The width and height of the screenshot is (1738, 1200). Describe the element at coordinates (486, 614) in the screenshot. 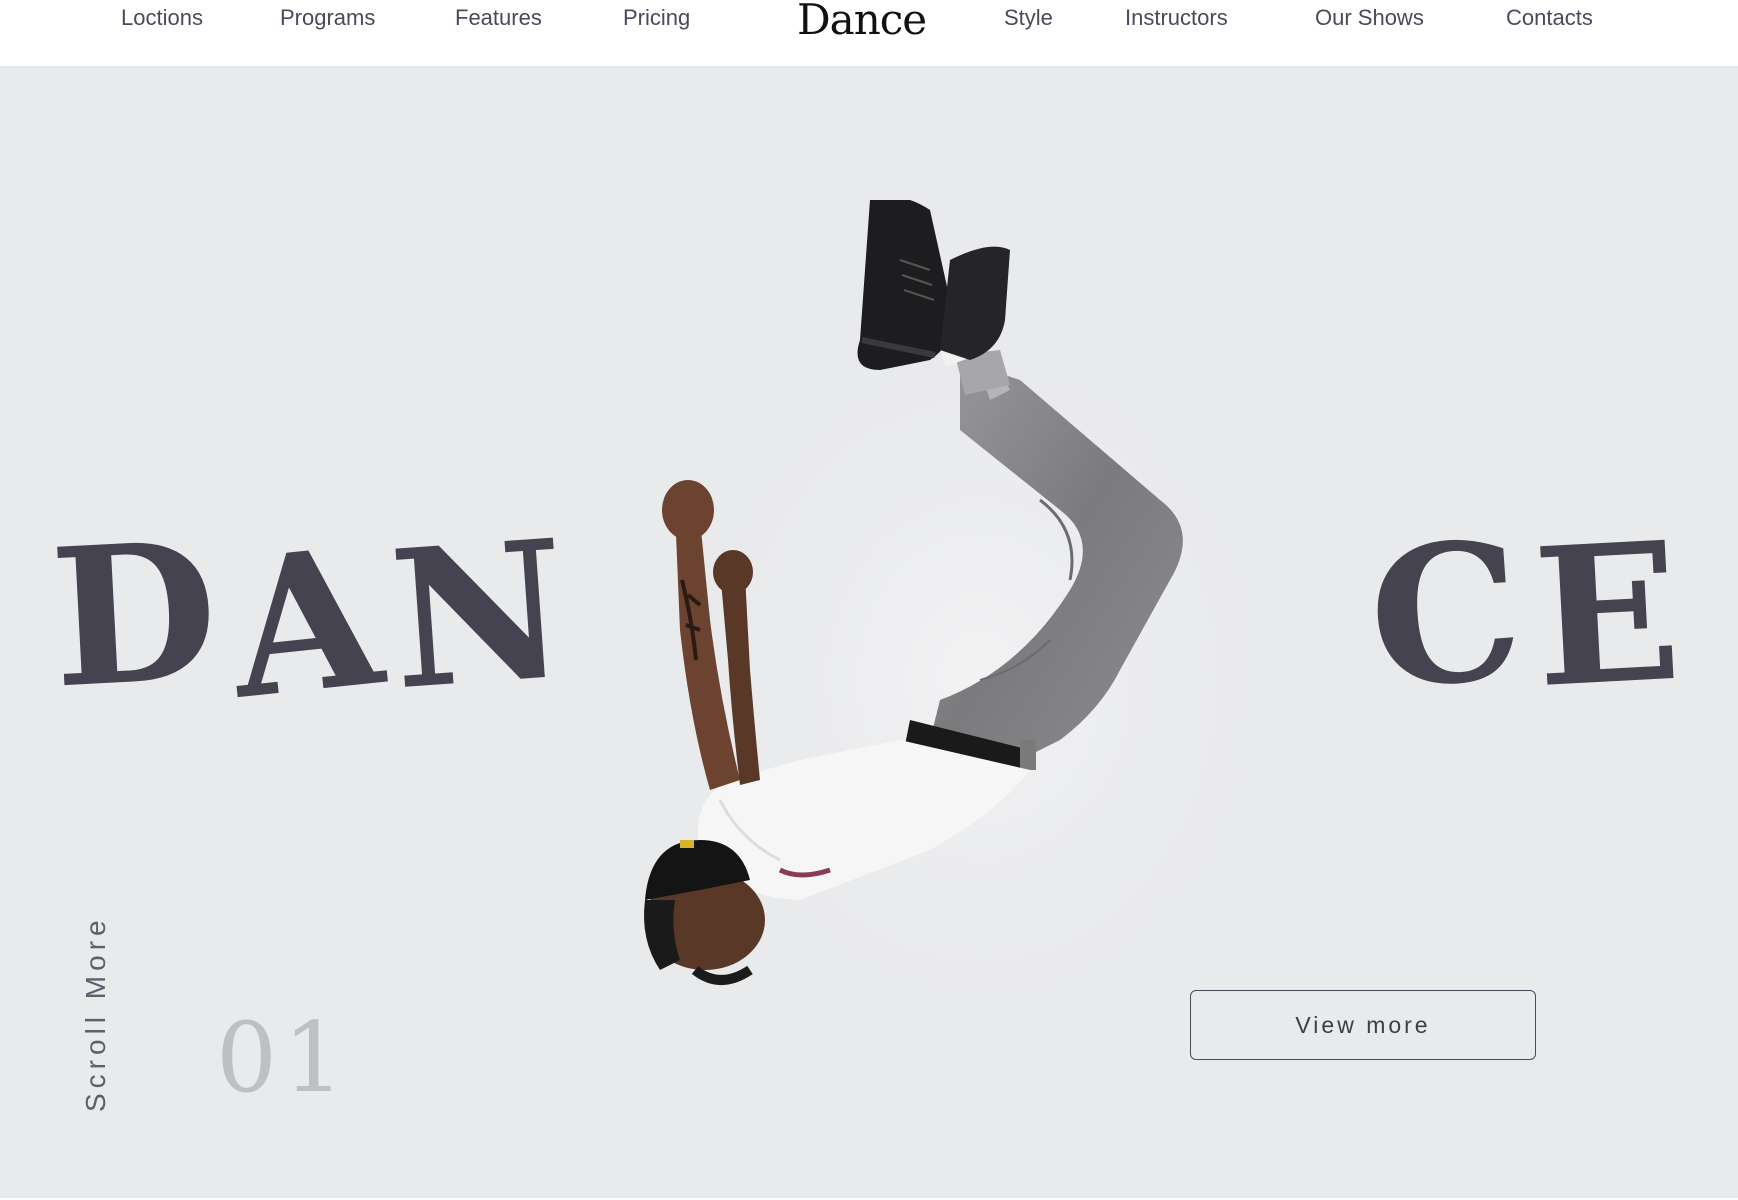

I see `headline-letter: N` at that location.